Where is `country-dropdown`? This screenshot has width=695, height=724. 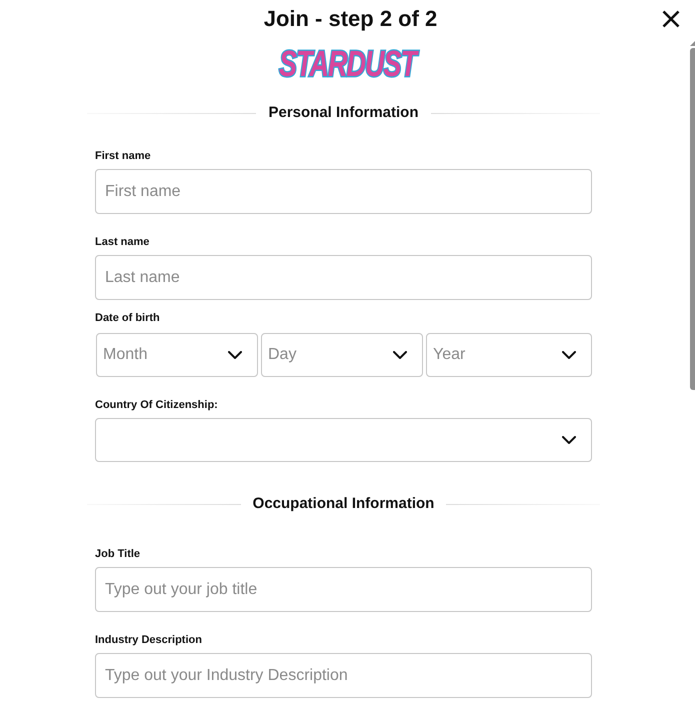 country-dropdown is located at coordinates (343, 440).